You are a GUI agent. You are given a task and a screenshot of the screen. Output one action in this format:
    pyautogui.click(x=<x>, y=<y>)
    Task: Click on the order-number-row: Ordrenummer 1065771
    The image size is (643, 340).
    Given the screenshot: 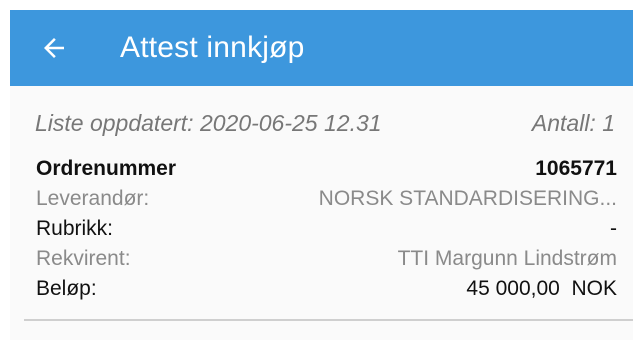 What is the action you would take?
    pyautogui.click(x=326, y=169)
    